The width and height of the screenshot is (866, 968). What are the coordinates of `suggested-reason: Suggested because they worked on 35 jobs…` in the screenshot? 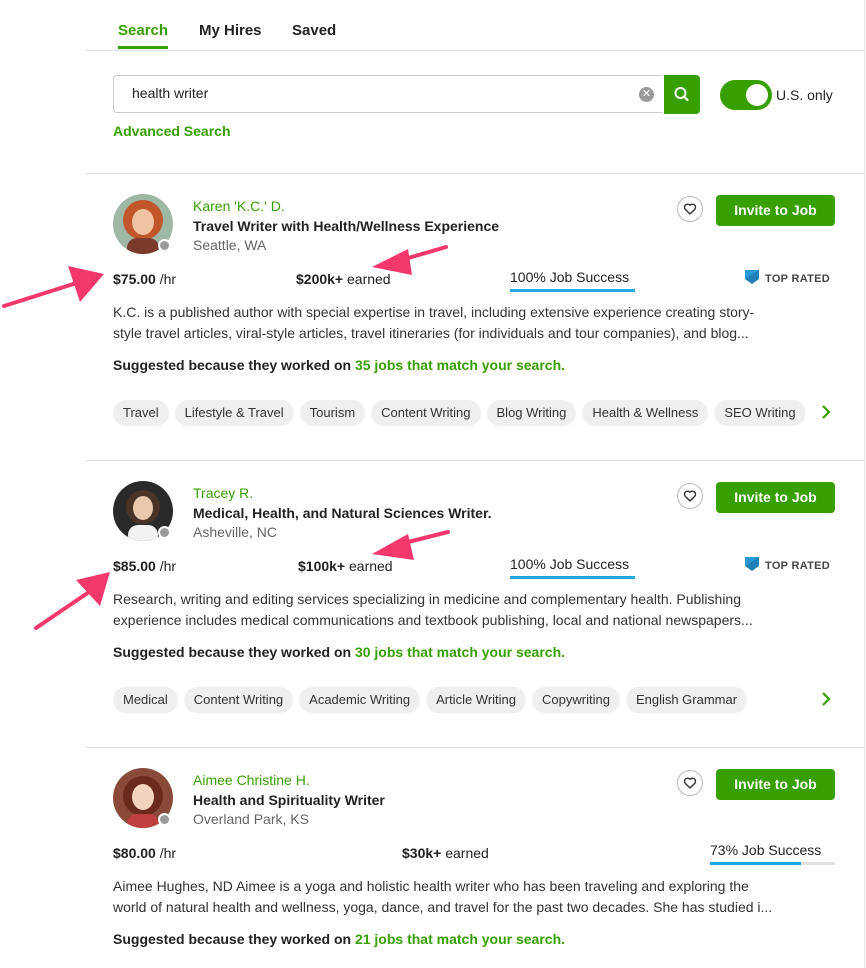 It's located at (339, 365).